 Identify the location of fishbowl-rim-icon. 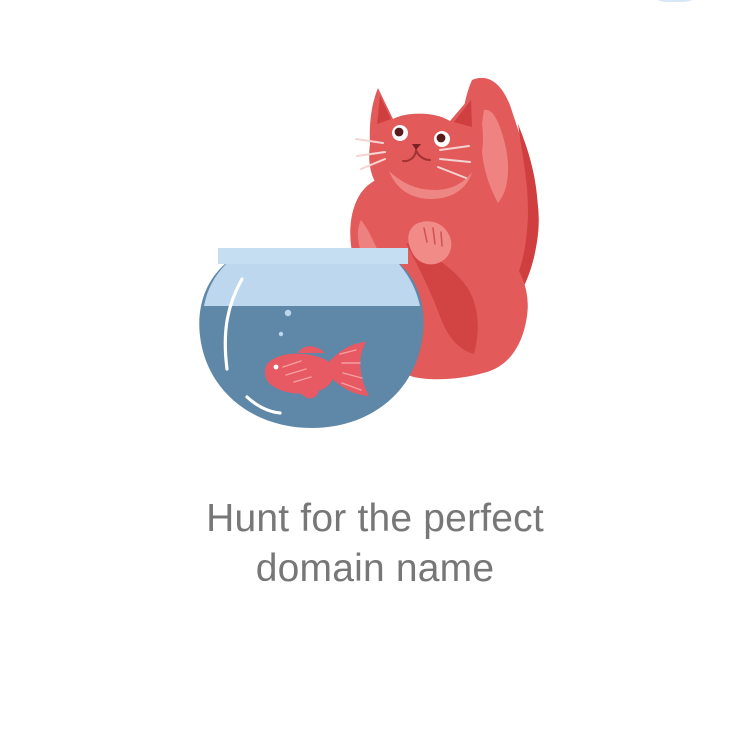
(313, 256).